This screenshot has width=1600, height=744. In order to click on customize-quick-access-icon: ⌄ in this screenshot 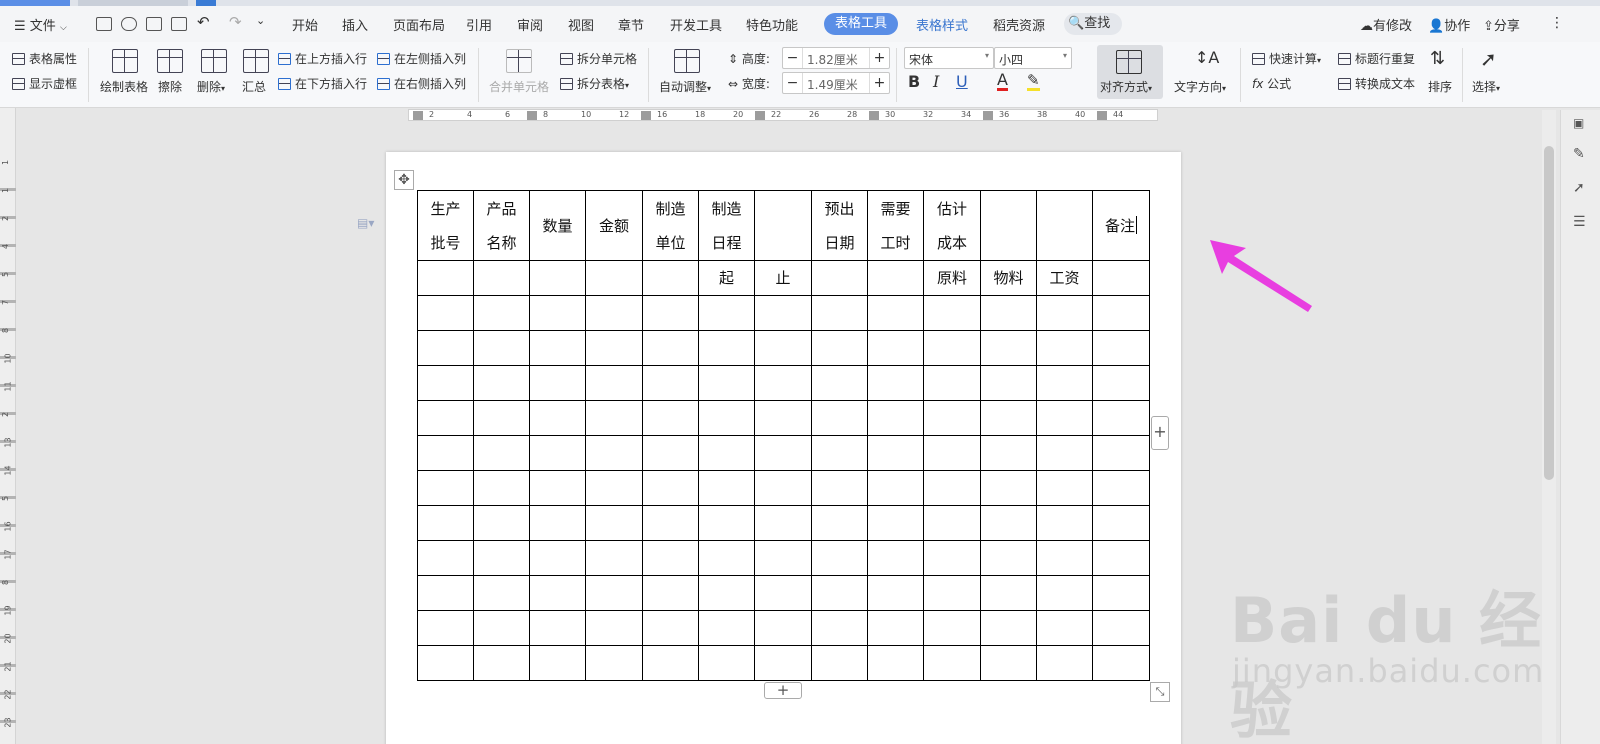, I will do `click(260, 20)`.